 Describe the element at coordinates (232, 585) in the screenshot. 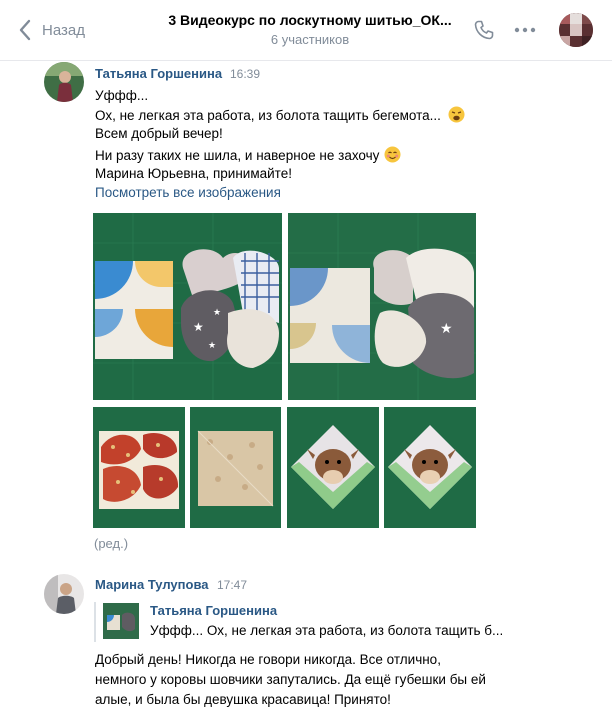

I see `message-time: 17:47` at that location.